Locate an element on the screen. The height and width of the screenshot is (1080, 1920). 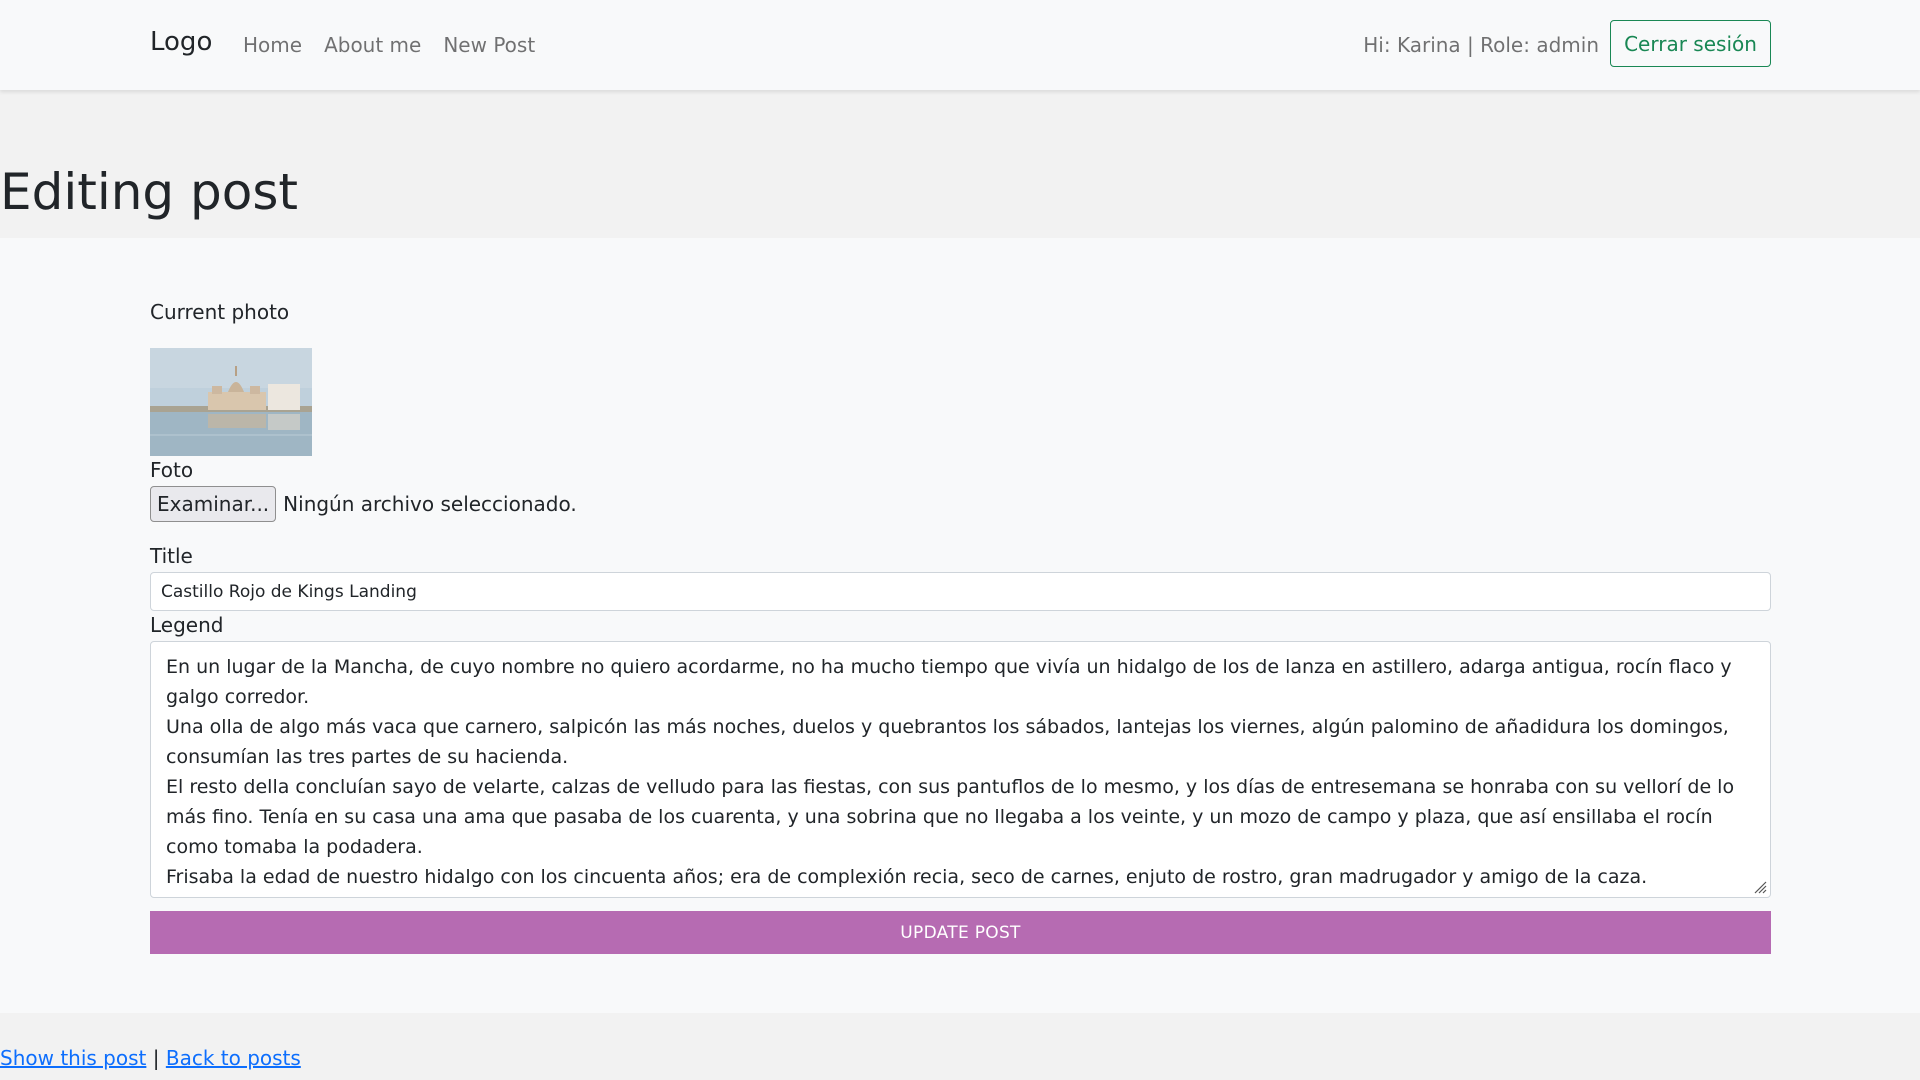
footer-links: Show this post | Back to posts is located at coordinates (150, 1058).